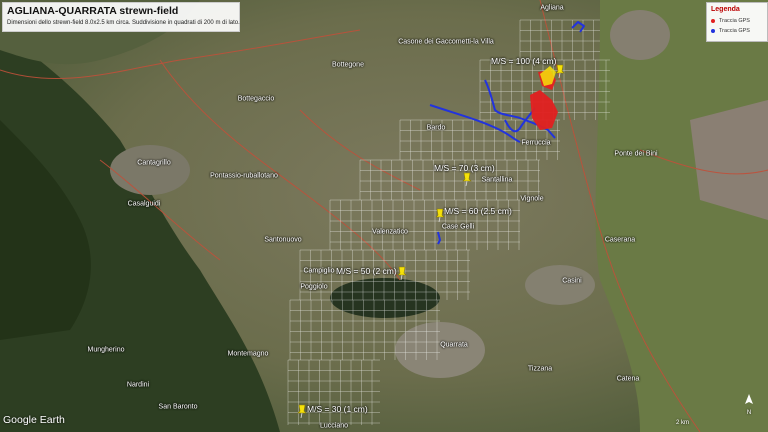  Describe the element at coordinates (314, 287) in the screenshot. I see `place-label: Poggiolo` at that location.